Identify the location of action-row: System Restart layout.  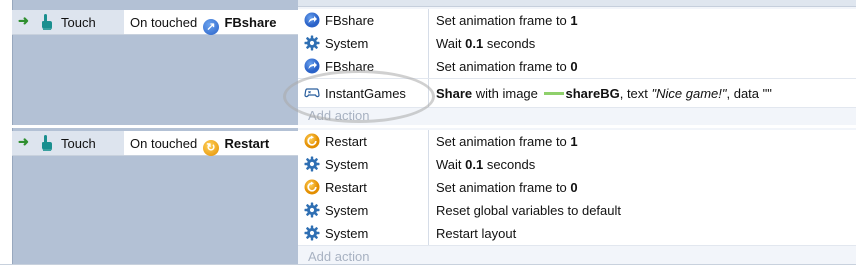
(577, 234).